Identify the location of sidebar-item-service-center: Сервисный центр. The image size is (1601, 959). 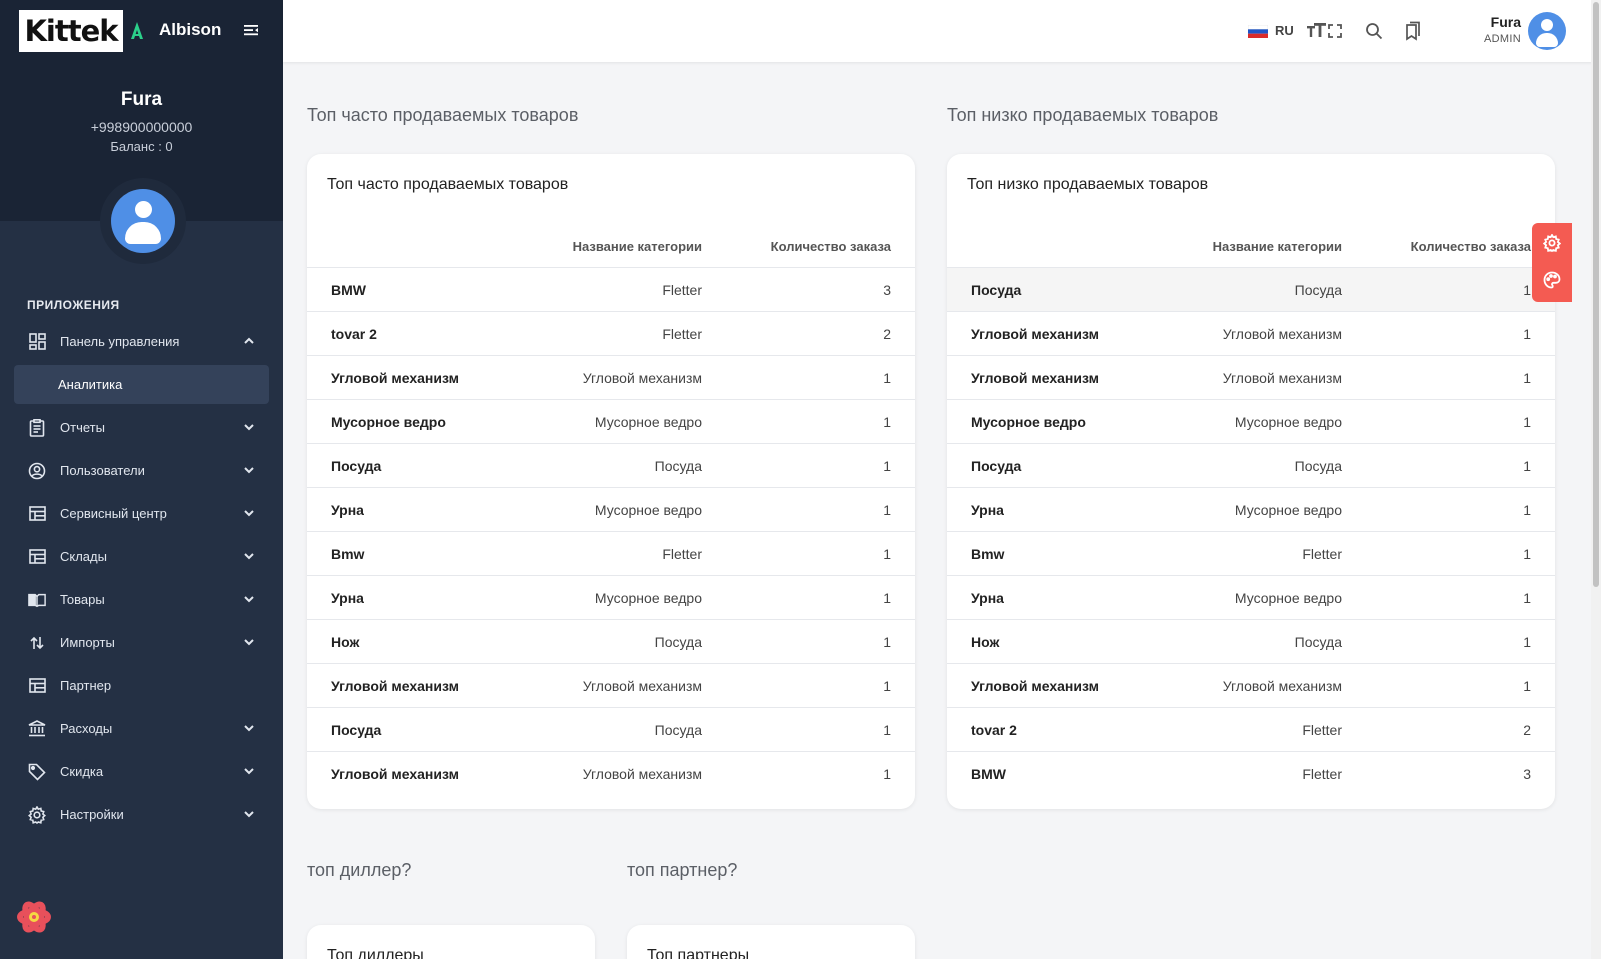
(141, 513).